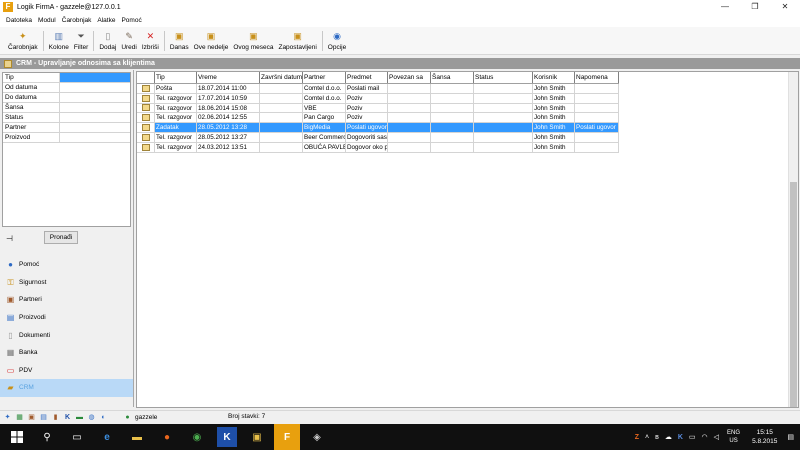 Image resolution: width=800 pixels, height=450 pixels. I want to click on search-icon: ⚲, so click(47, 437).